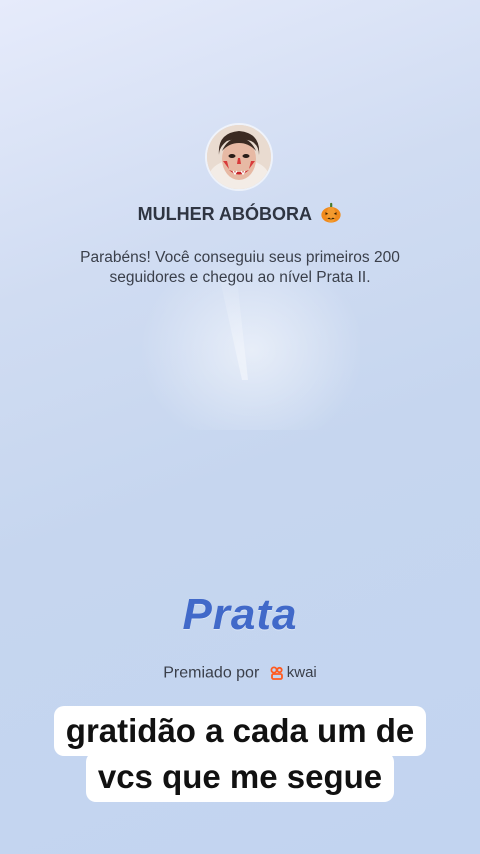 The width and height of the screenshot is (480, 854). I want to click on kwai-brand: kwai, so click(293, 672).